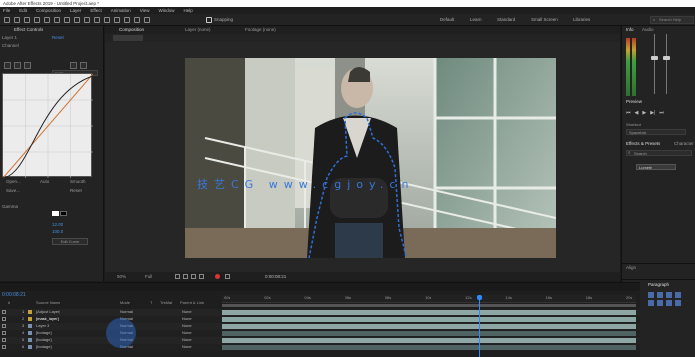 Image resolution: width=695 pixels, height=357 pixels. Describe the element at coordinates (75, 10) in the screenshot. I see `menu-layer: Layer` at that location.